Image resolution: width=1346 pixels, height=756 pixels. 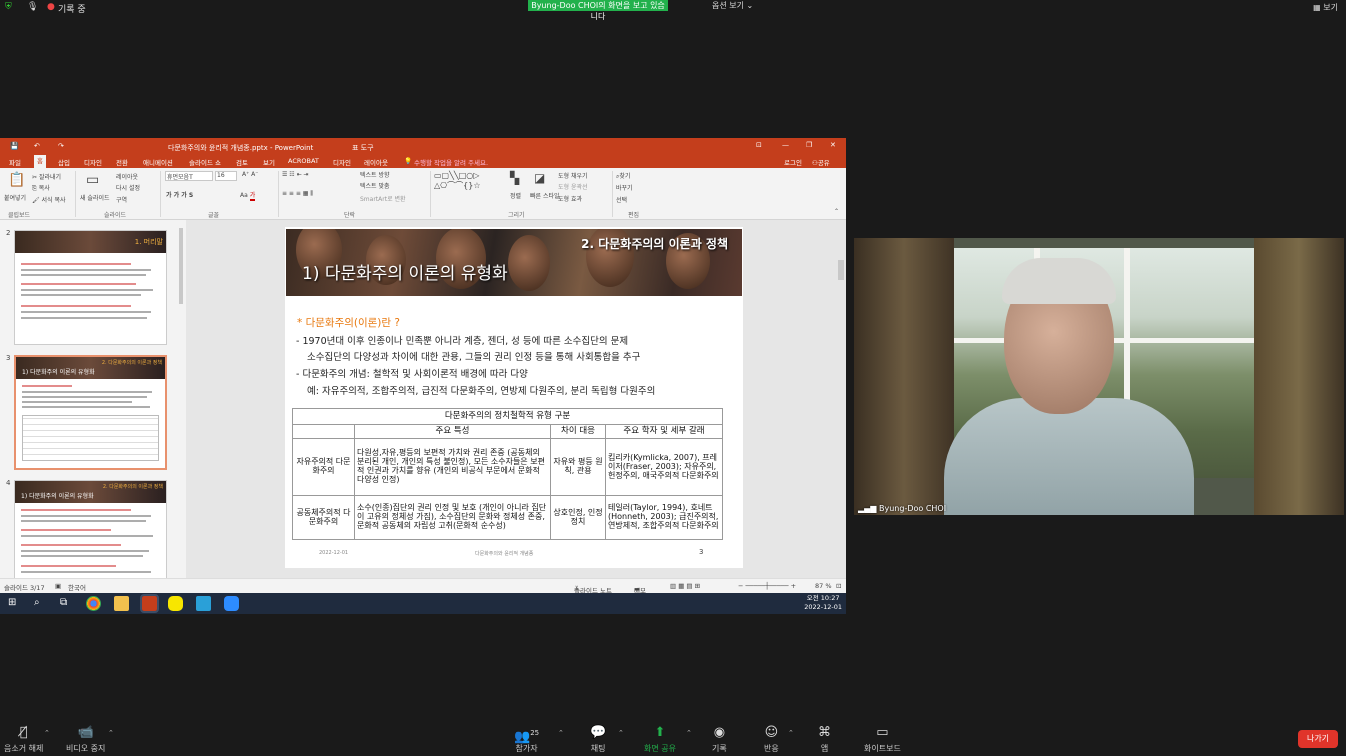 What do you see at coordinates (15, 197) in the screenshot?
I see `paste-button: 붙여넣기` at bounding box center [15, 197].